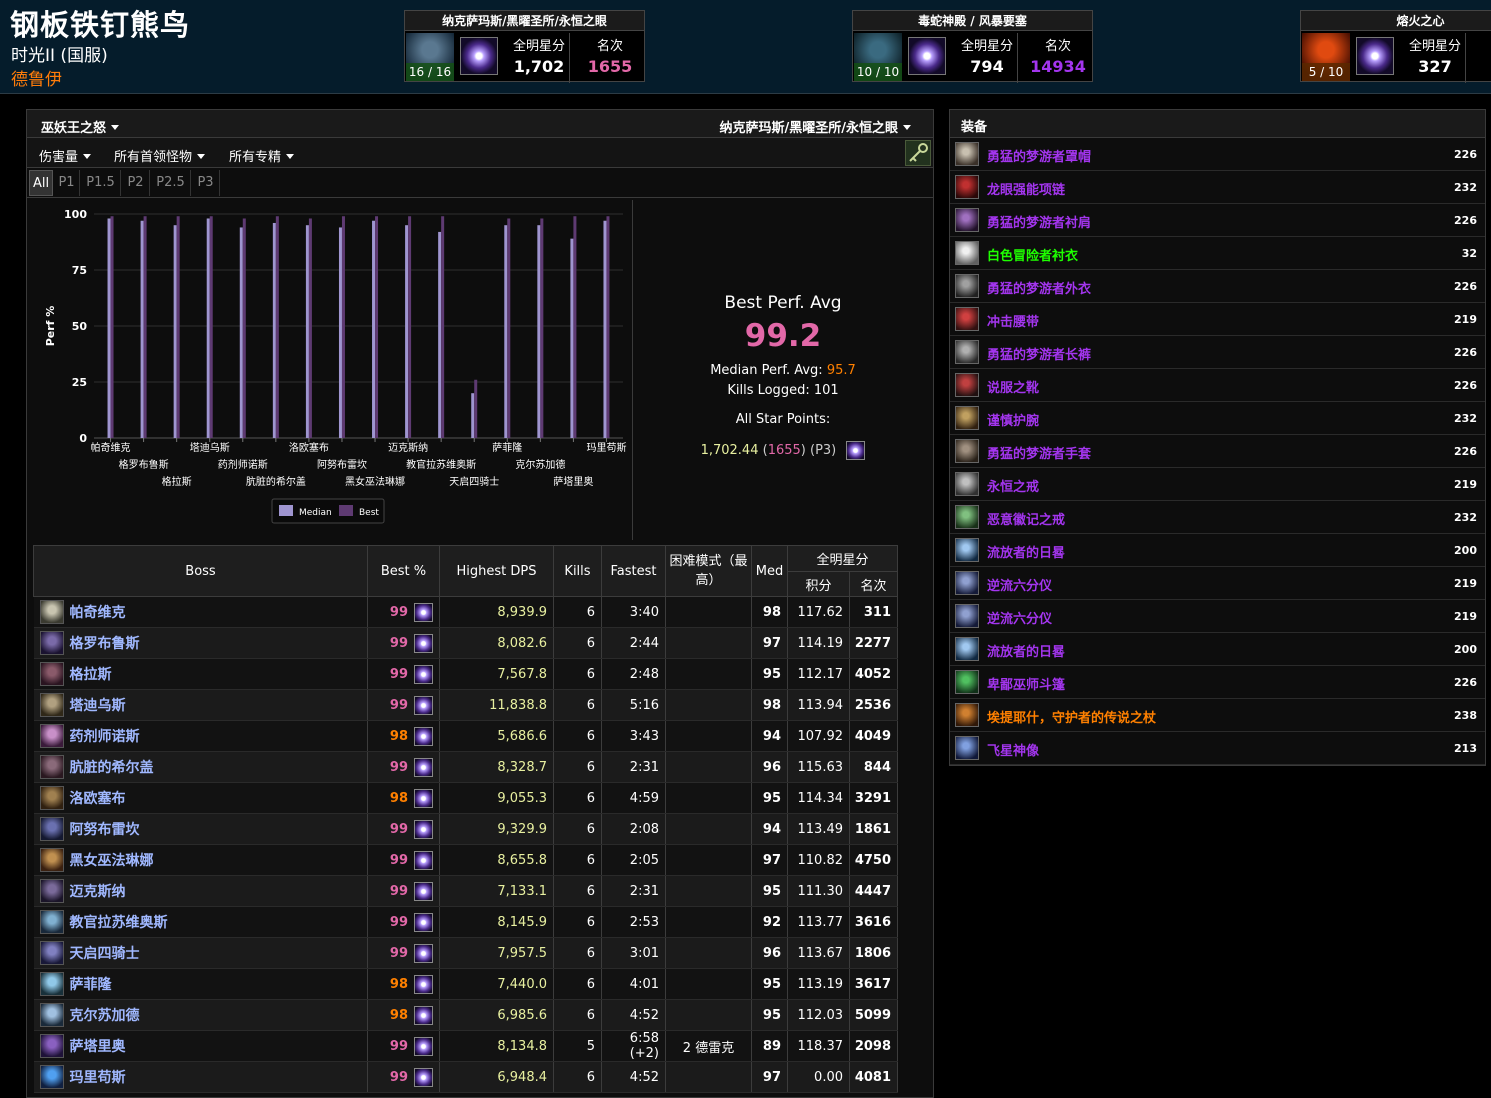 The width and height of the screenshot is (1491, 1098). Describe the element at coordinates (1217, 286) in the screenshot. I see `gear-item: 勇猛的梦游者外衣 226` at that location.